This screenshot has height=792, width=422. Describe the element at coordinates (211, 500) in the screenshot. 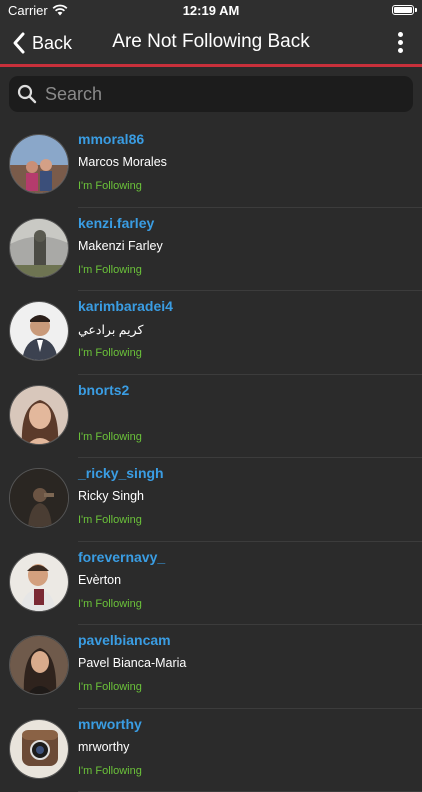

I see `user-row-ricky-singh: _ricky_singh Ricky Singh I'm Following` at that location.